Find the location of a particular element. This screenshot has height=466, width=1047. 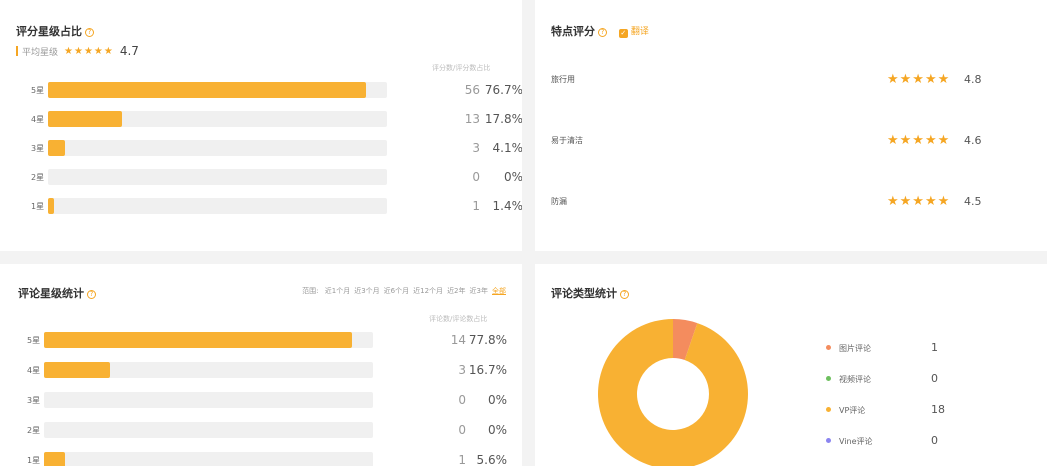

feature-score: 4.6 is located at coordinates (973, 140).